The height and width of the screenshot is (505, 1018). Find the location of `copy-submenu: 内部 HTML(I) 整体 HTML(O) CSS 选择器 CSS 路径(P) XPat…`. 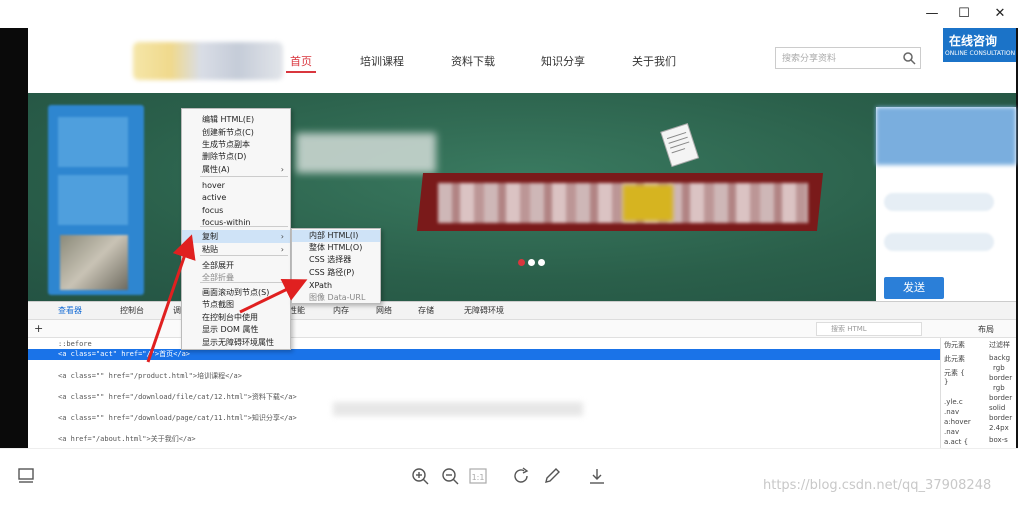

copy-submenu: 内部 HTML(I) 整体 HTML(O) CSS 选择器 CSS 路径(P) XPat… is located at coordinates (336, 266).